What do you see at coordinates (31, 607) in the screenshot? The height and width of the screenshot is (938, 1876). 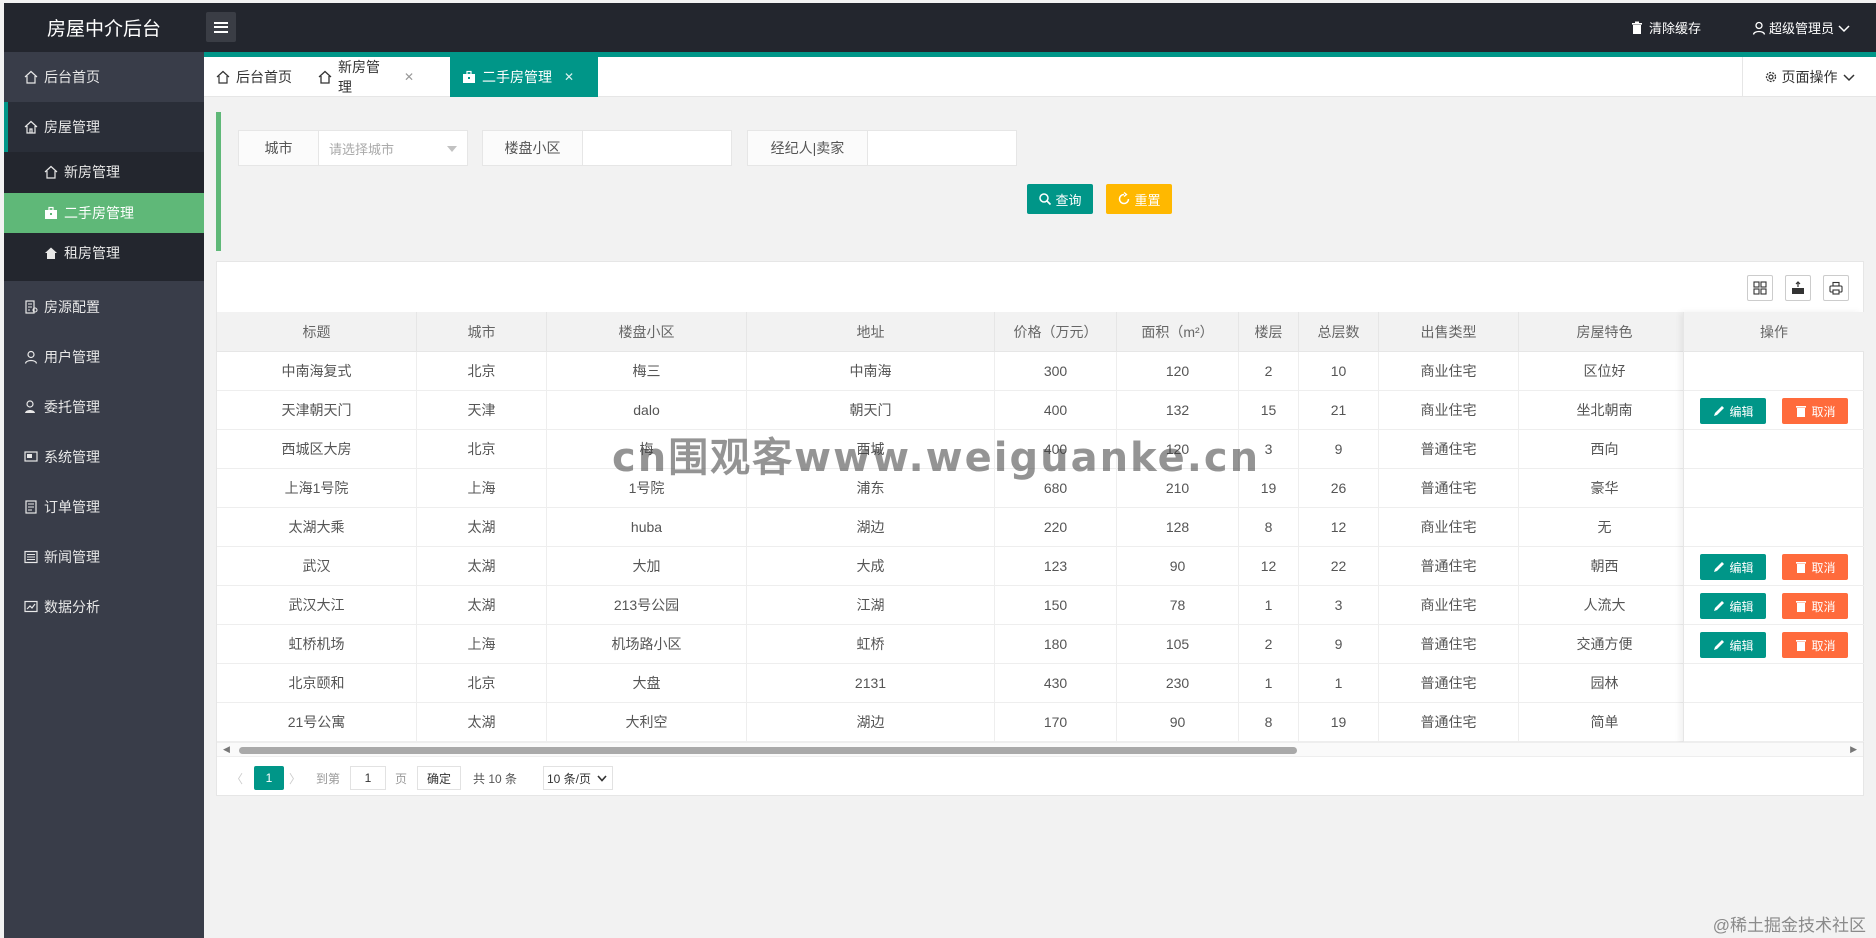 I see `chart-icon` at bounding box center [31, 607].